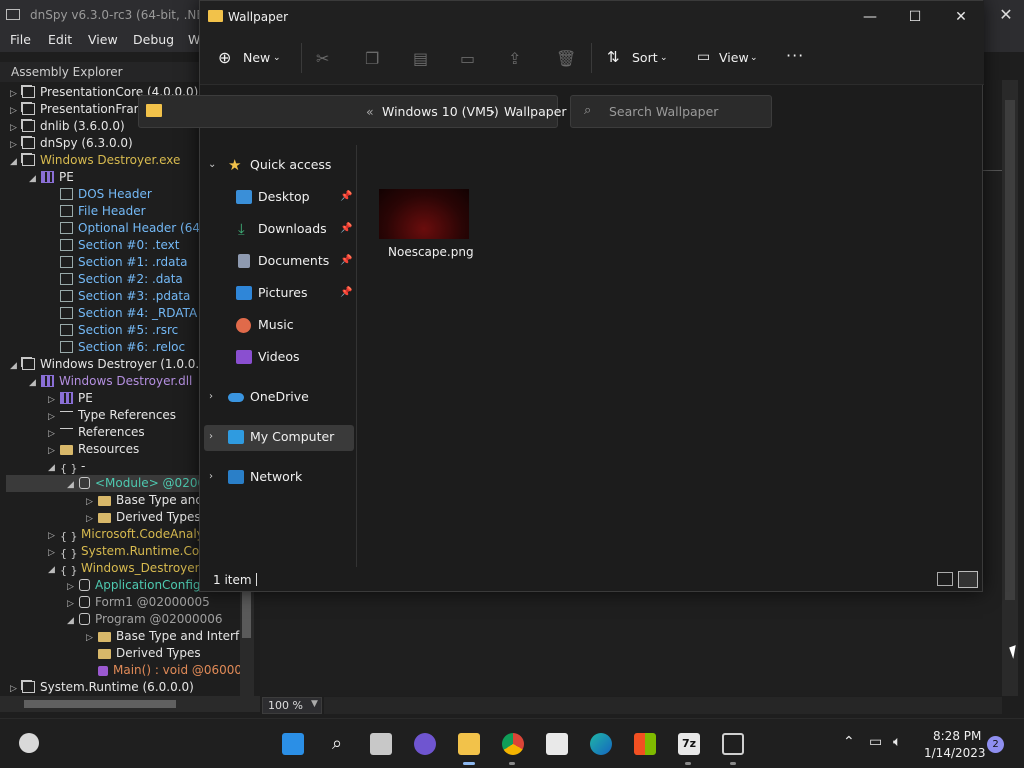 This screenshot has width=1024, height=768. What do you see at coordinates (957, 736) in the screenshot?
I see `clock-time: 8:28 PM` at bounding box center [957, 736].